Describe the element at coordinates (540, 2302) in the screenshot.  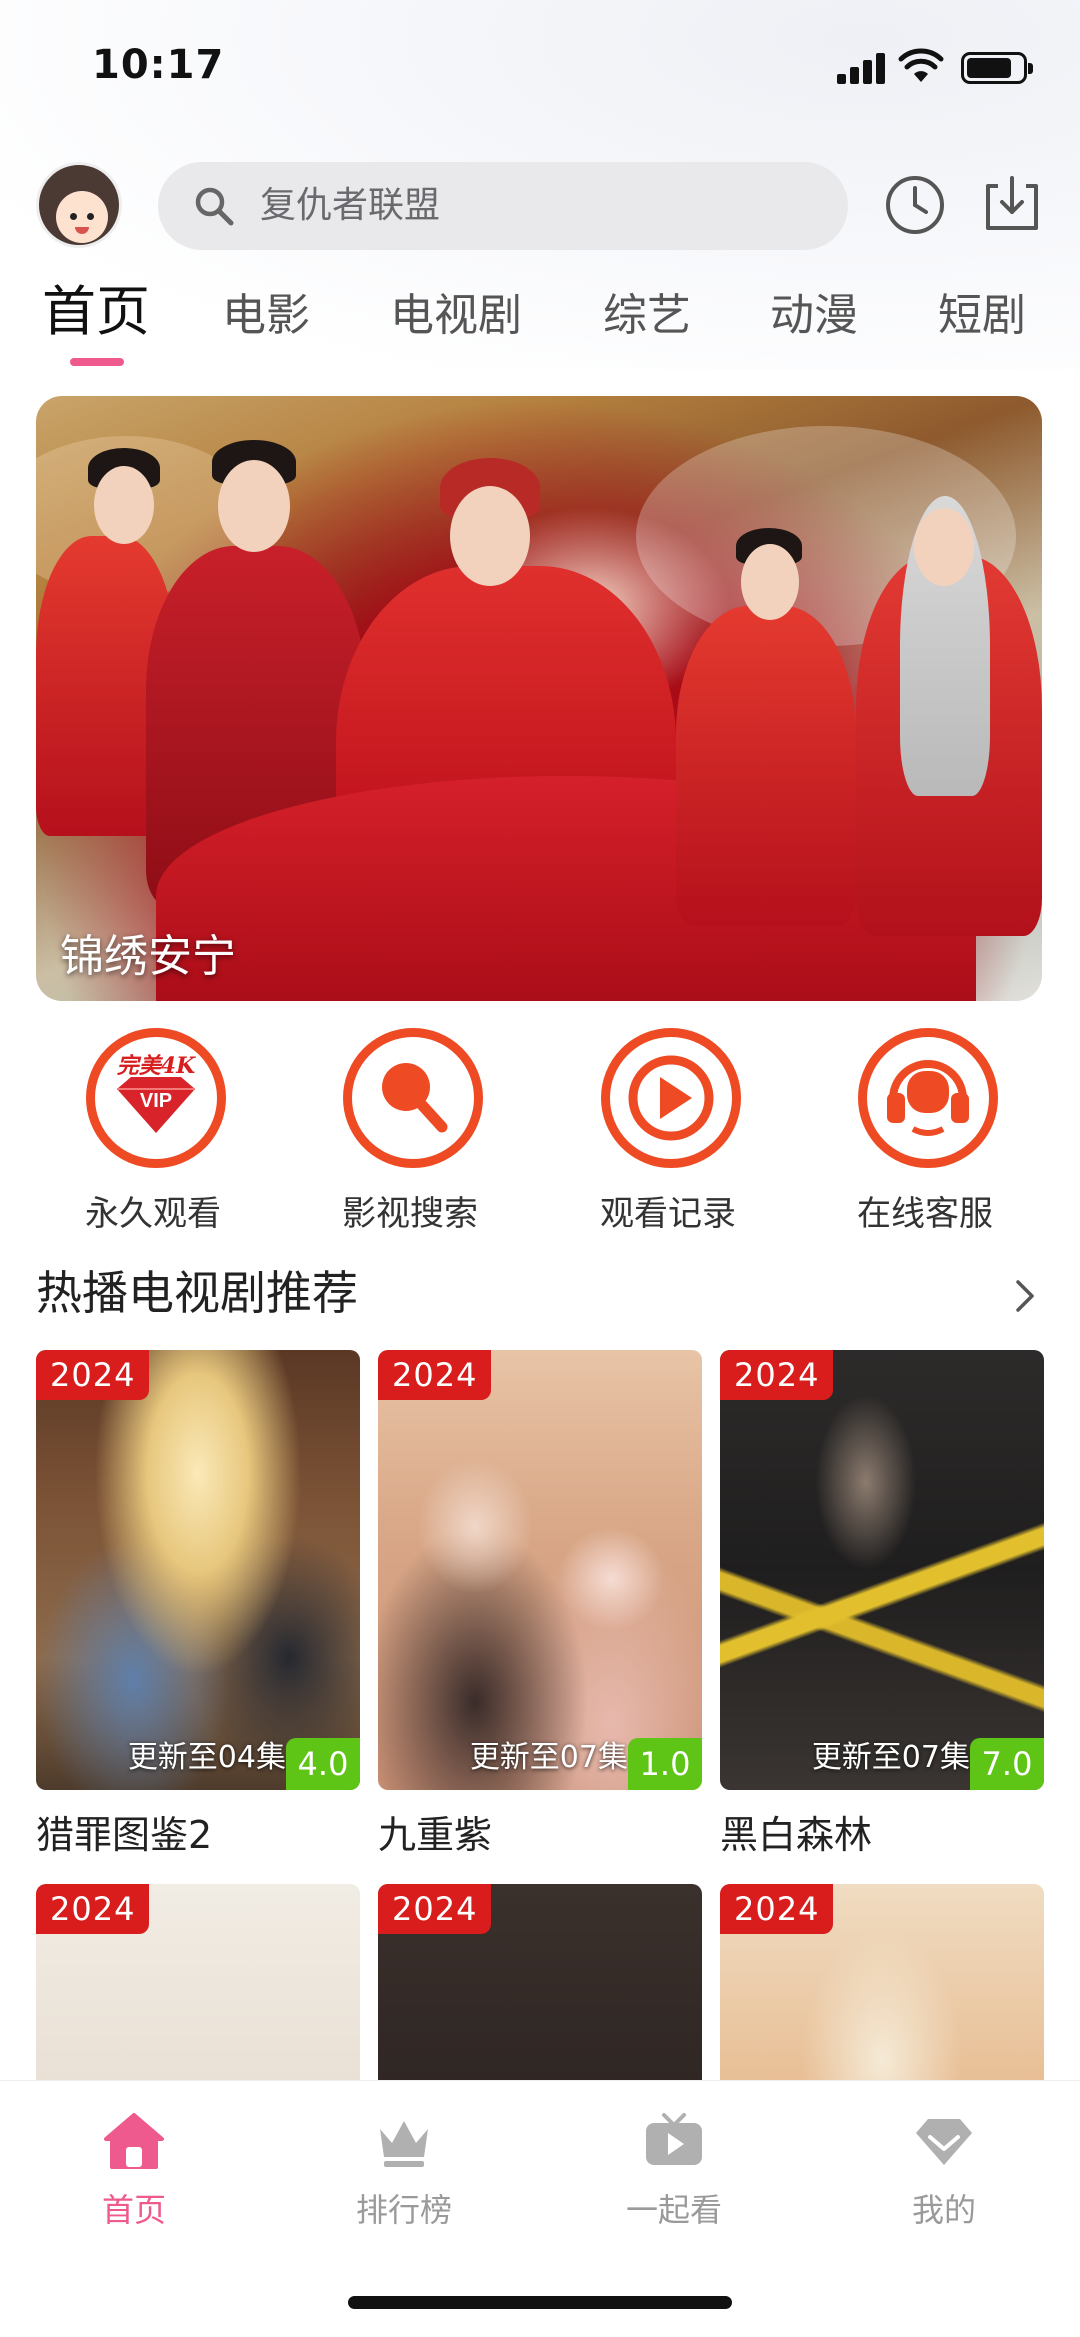
I see `home-indicator` at that location.